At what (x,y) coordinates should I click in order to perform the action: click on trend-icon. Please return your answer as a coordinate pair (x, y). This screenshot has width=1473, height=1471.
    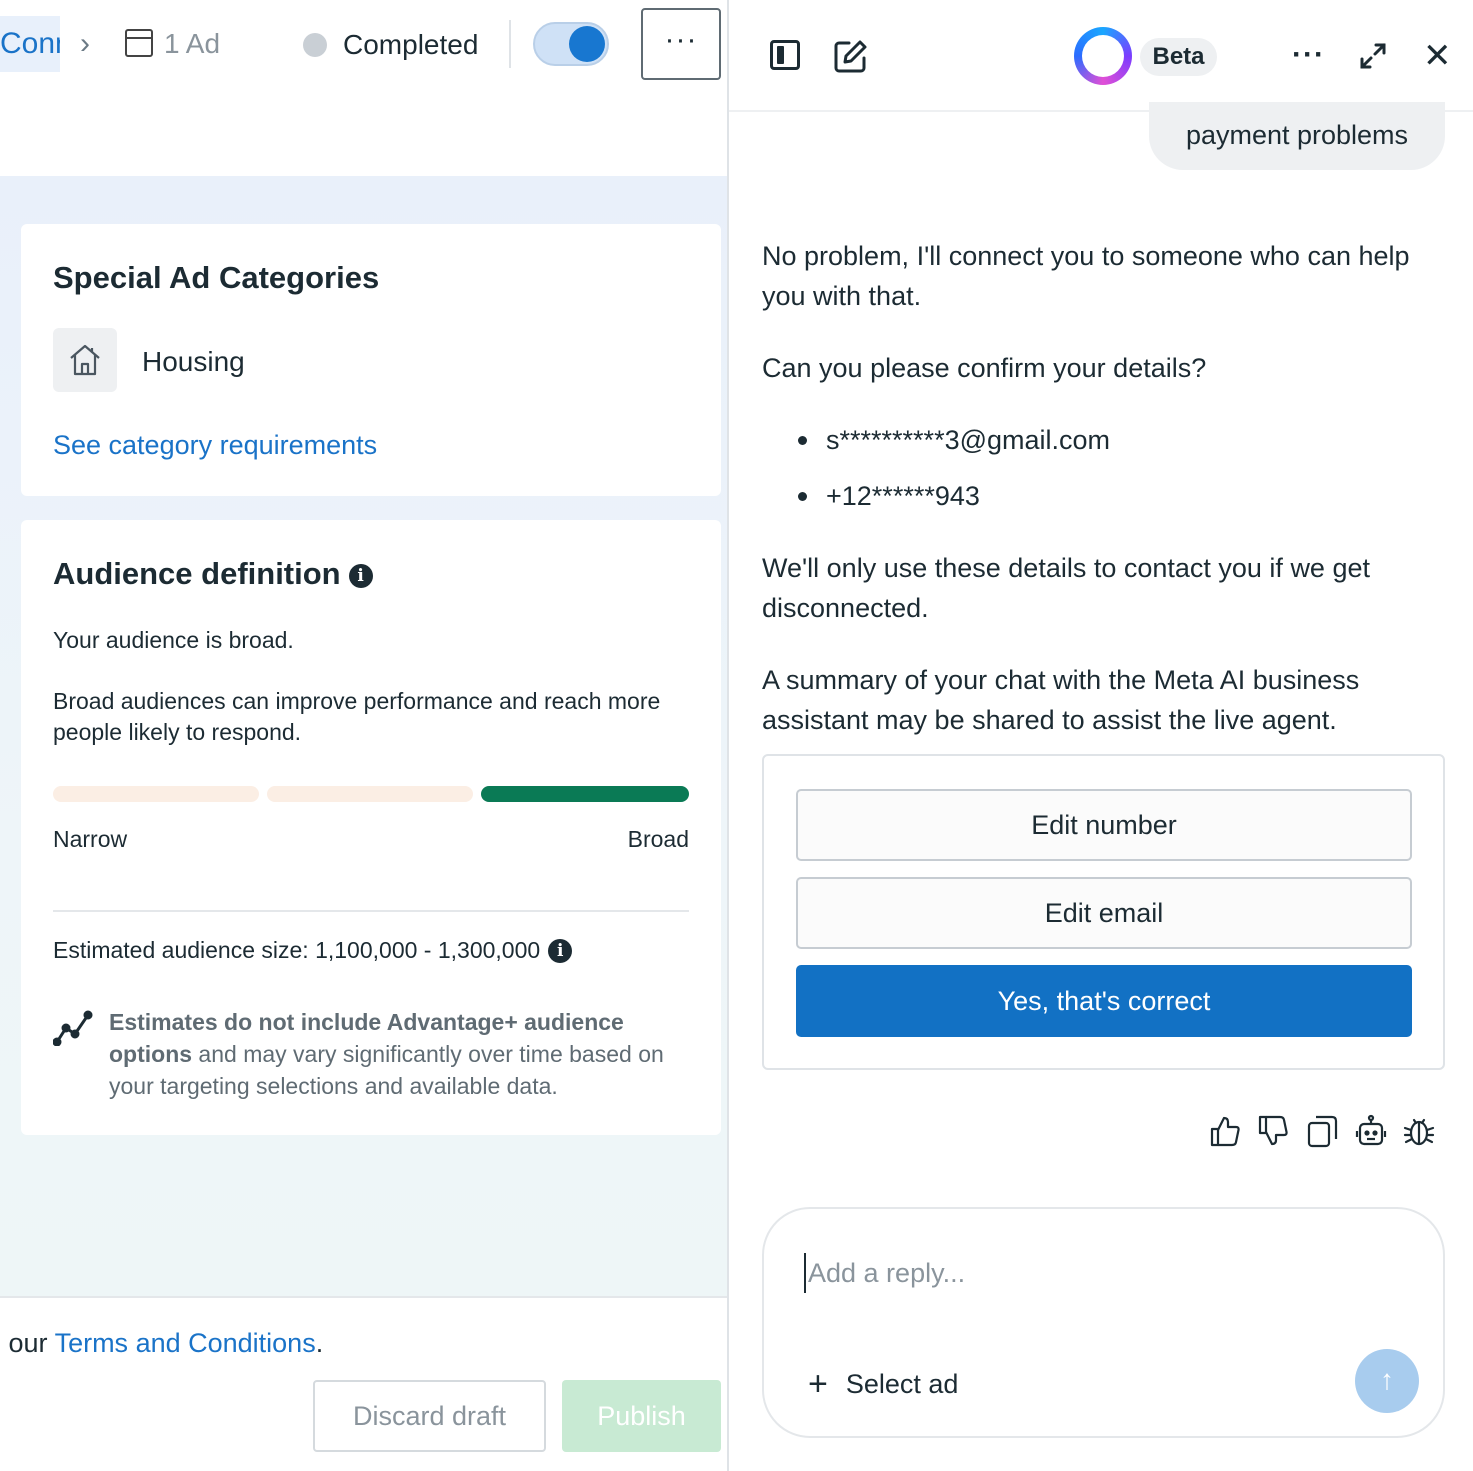
    Looking at the image, I should click on (73, 1028).